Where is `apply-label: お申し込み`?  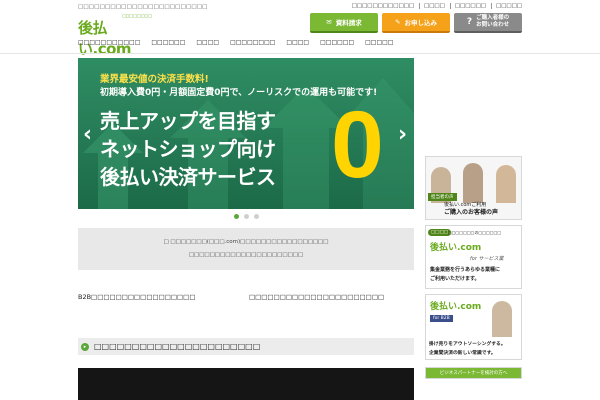 apply-label: お申し込み is located at coordinates (420, 23).